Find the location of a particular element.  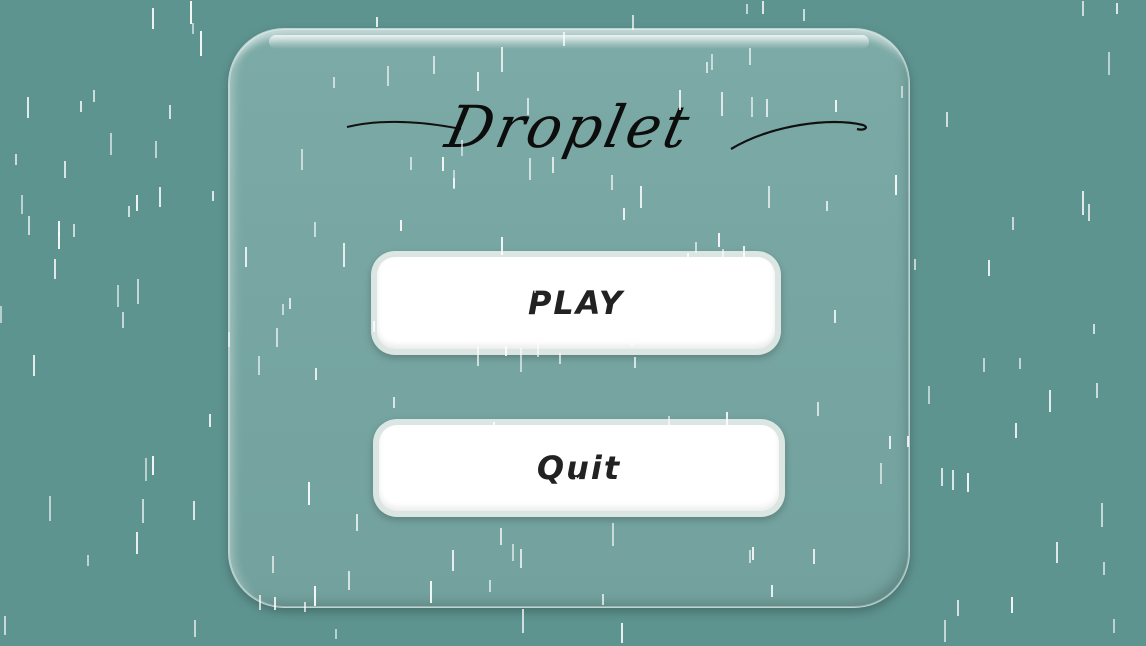

play-button: PLAY is located at coordinates (576, 303).